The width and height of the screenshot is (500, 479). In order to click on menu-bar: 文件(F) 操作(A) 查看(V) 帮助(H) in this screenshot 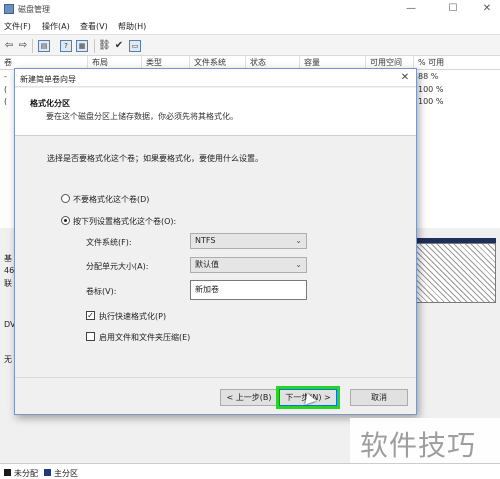, I will do `click(250, 26)`.